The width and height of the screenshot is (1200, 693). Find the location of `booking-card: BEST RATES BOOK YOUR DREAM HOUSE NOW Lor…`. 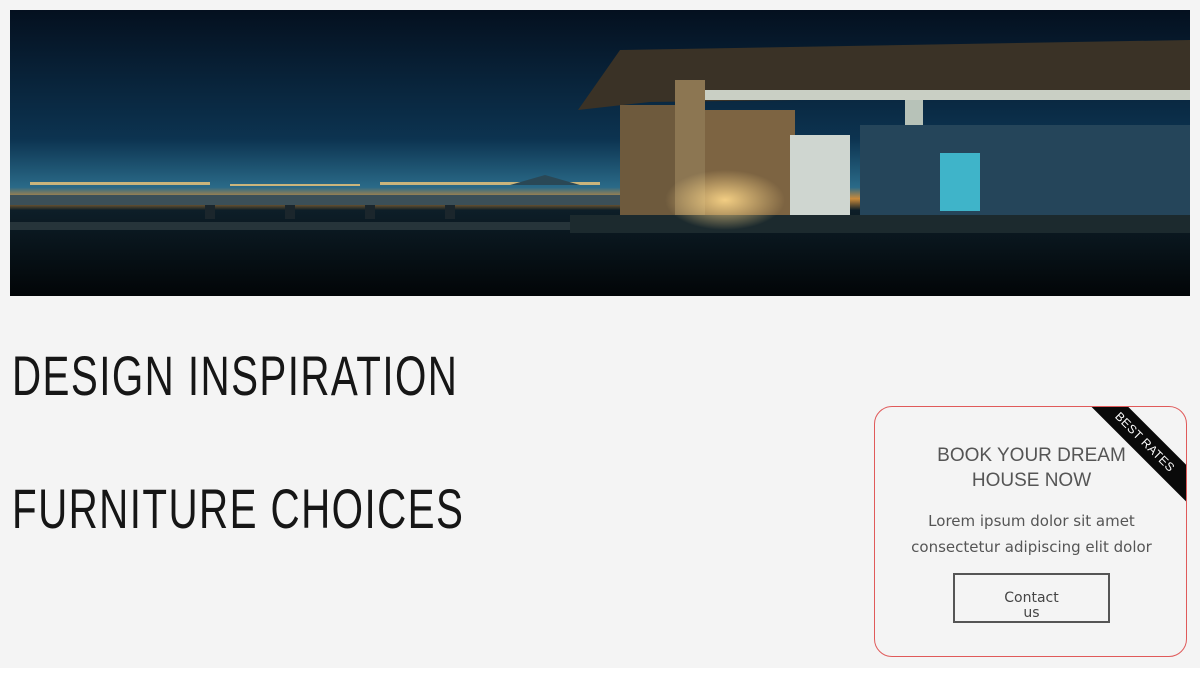

booking-card: BEST RATES BOOK YOUR DREAM HOUSE NOW Lor… is located at coordinates (1030, 531).